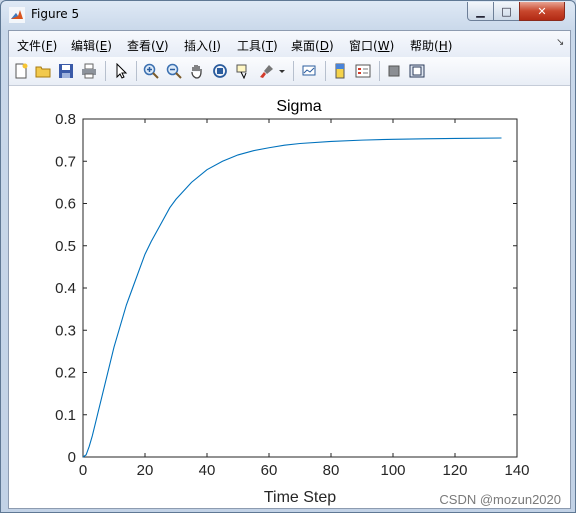 Image resolution: width=576 pixels, height=513 pixels. I want to click on x-tick-label: 140, so click(516, 470).